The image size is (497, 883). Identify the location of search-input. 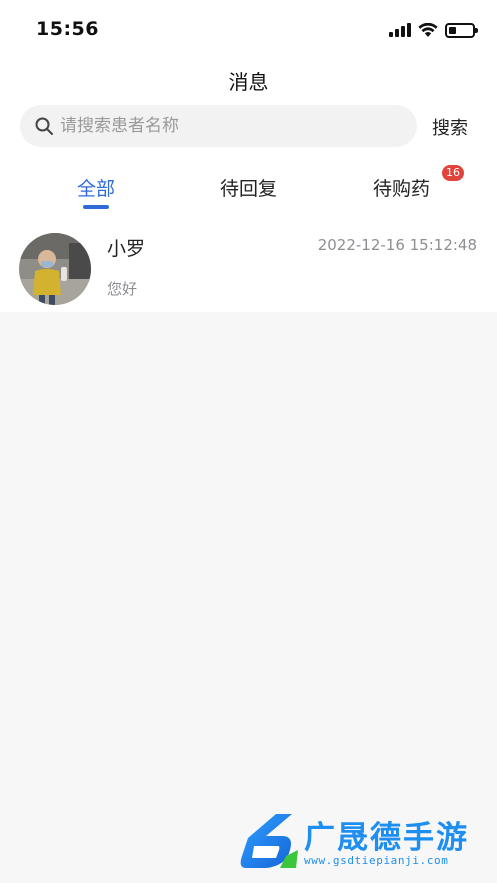
(225, 126).